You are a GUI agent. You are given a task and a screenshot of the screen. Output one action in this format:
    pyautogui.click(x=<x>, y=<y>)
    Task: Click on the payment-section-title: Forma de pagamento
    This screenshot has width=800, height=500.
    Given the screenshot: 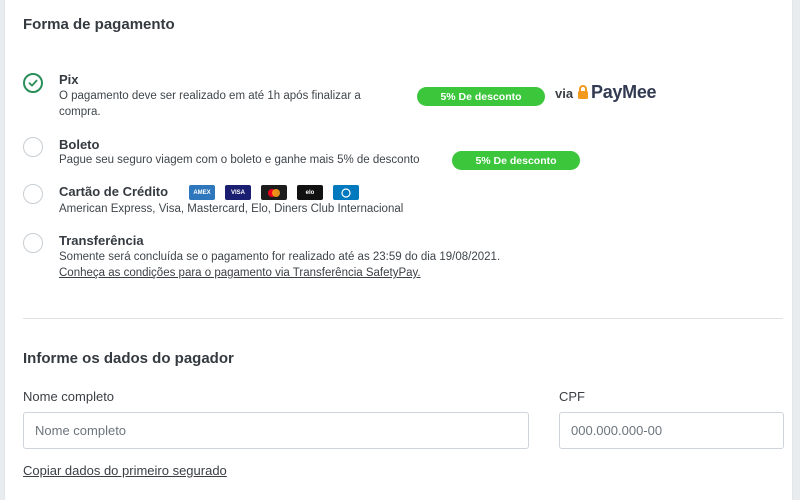 What is the action you would take?
    pyautogui.click(x=99, y=24)
    